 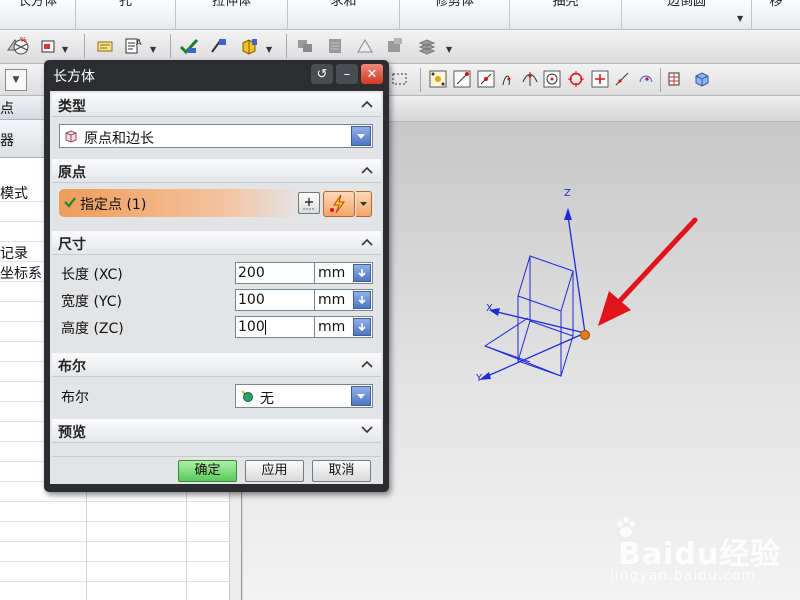 What do you see at coordinates (646, 79) in the screenshot?
I see `snap-point-on-face-icon` at bounding box center [646, 79].